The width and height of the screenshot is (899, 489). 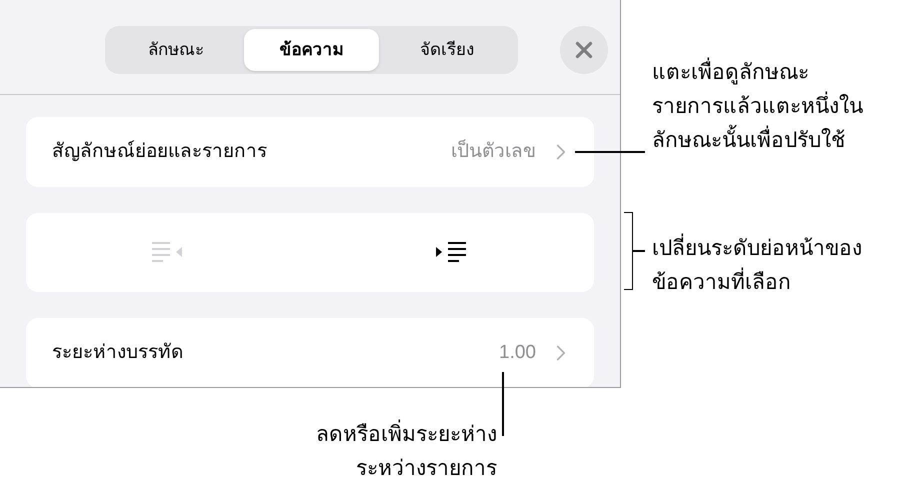 What do you see at coordinates (584, 50) in the screenshot?
I see `close-button` at bounding box center [584, 50].